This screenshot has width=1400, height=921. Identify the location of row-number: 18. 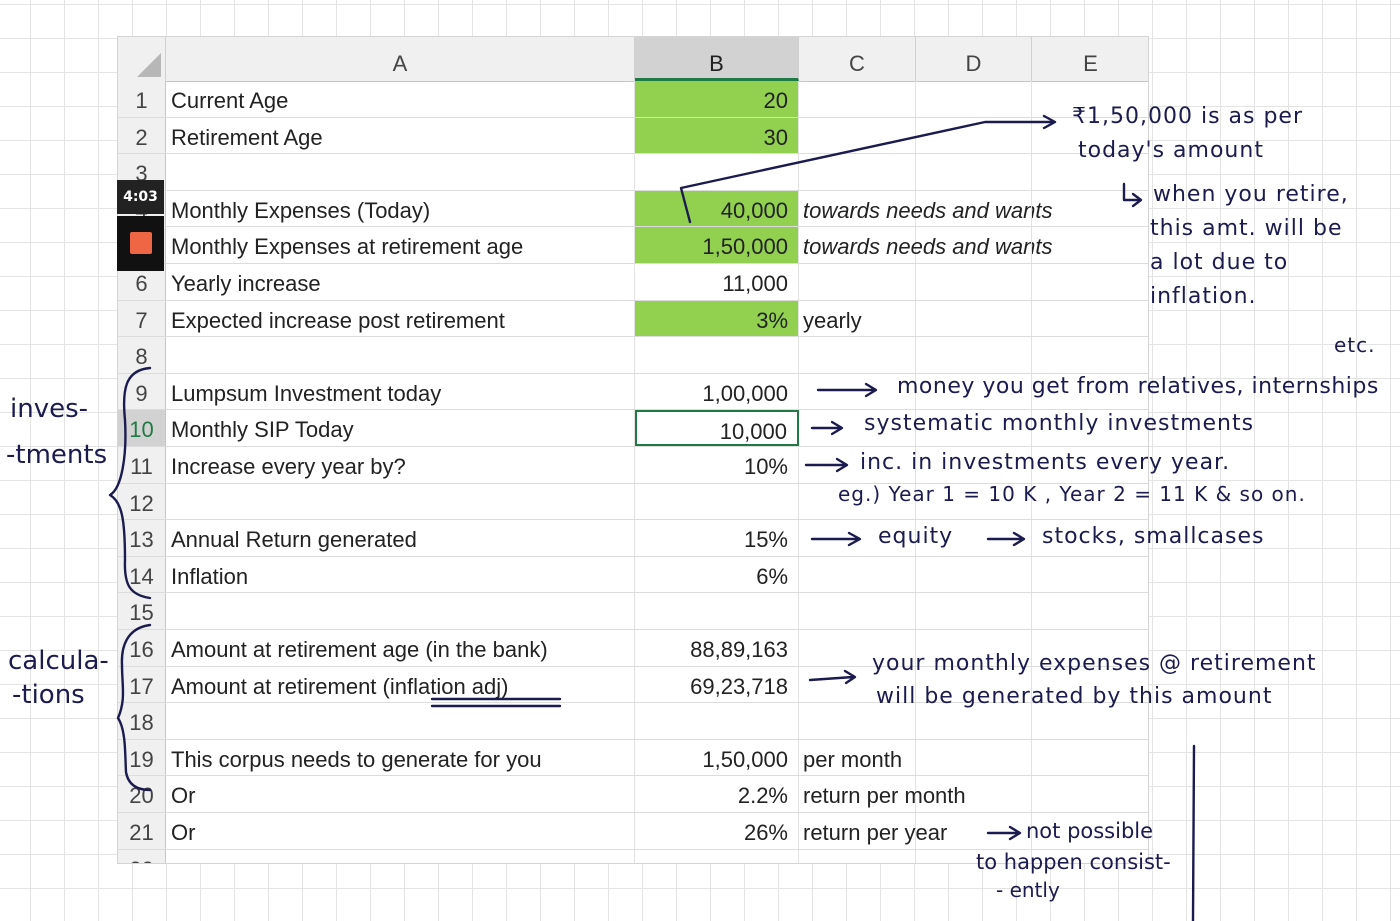
(142, 721).